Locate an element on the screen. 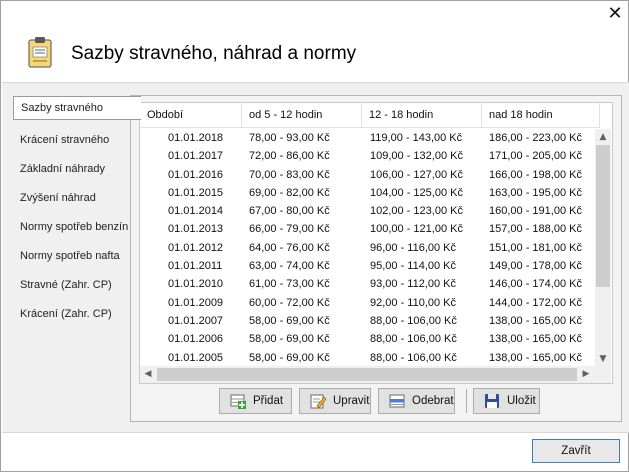  cell-nad-18: 151,00 - 181,00 Kč is located at coordinates (535, 247).